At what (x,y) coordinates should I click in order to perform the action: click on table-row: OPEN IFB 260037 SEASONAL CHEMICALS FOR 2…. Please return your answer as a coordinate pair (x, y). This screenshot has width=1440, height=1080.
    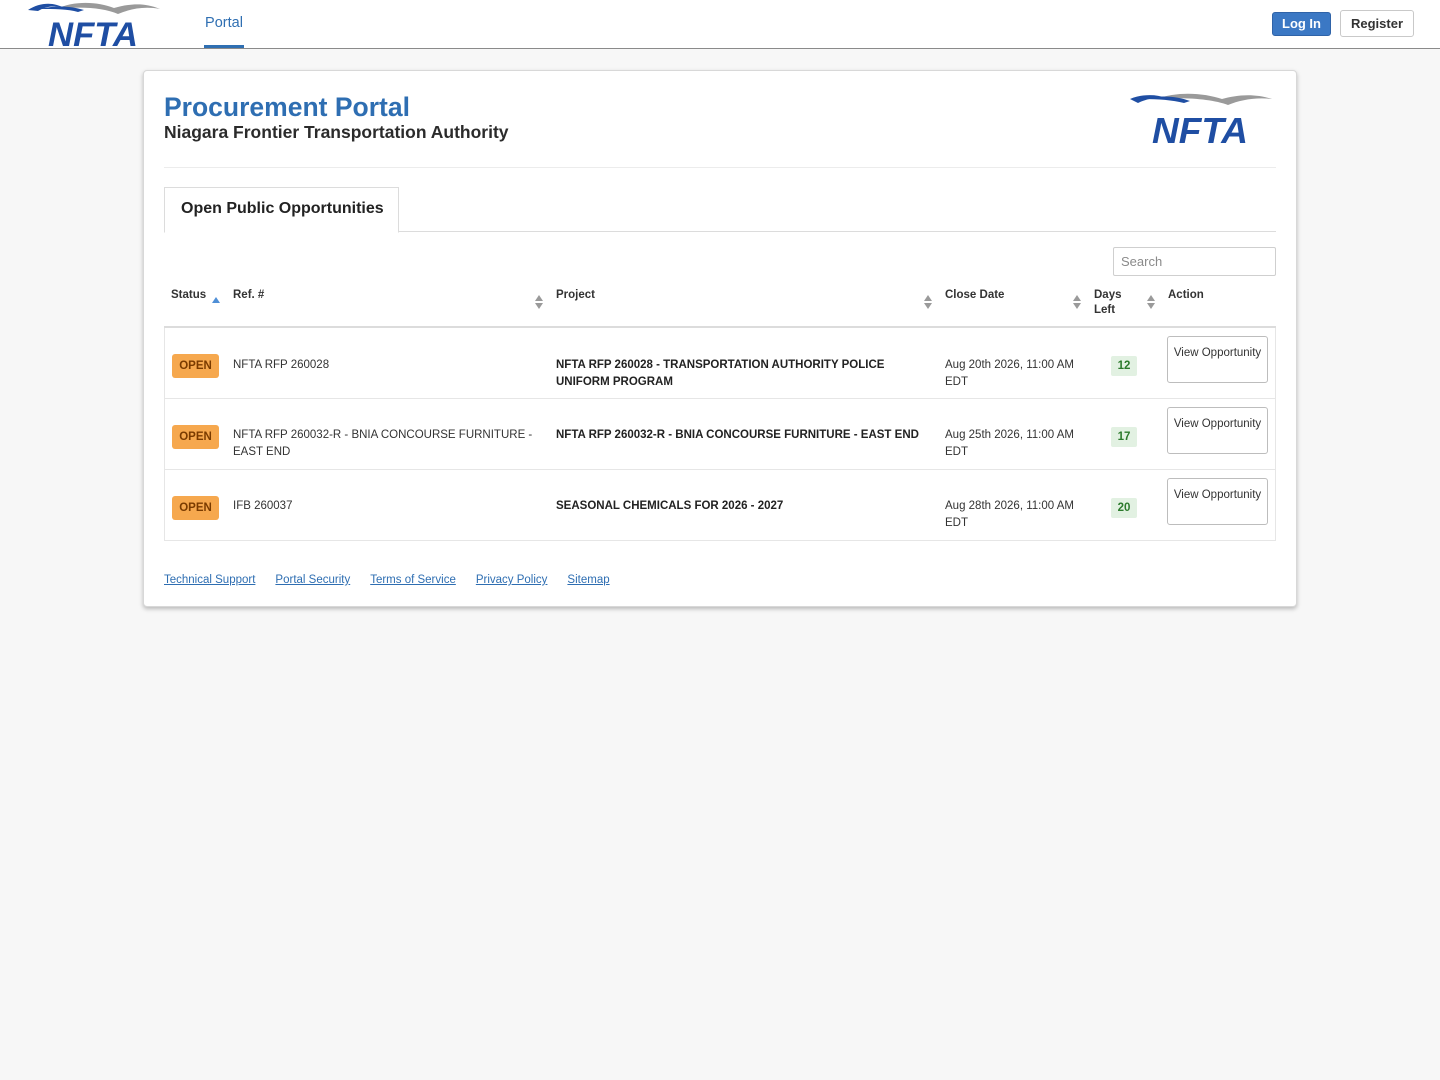
    Looking at the image, I should click on (720, 505).